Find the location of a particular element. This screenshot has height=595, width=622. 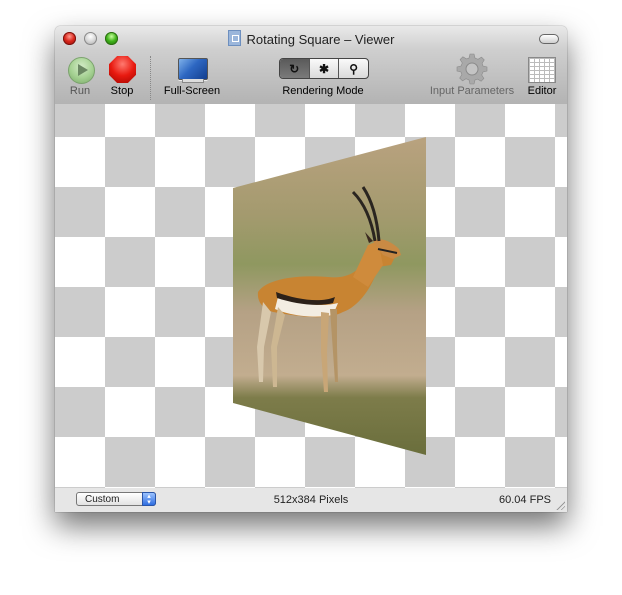

rendering-mode-label: Rendering Mode is located at coordinates (323, 91).